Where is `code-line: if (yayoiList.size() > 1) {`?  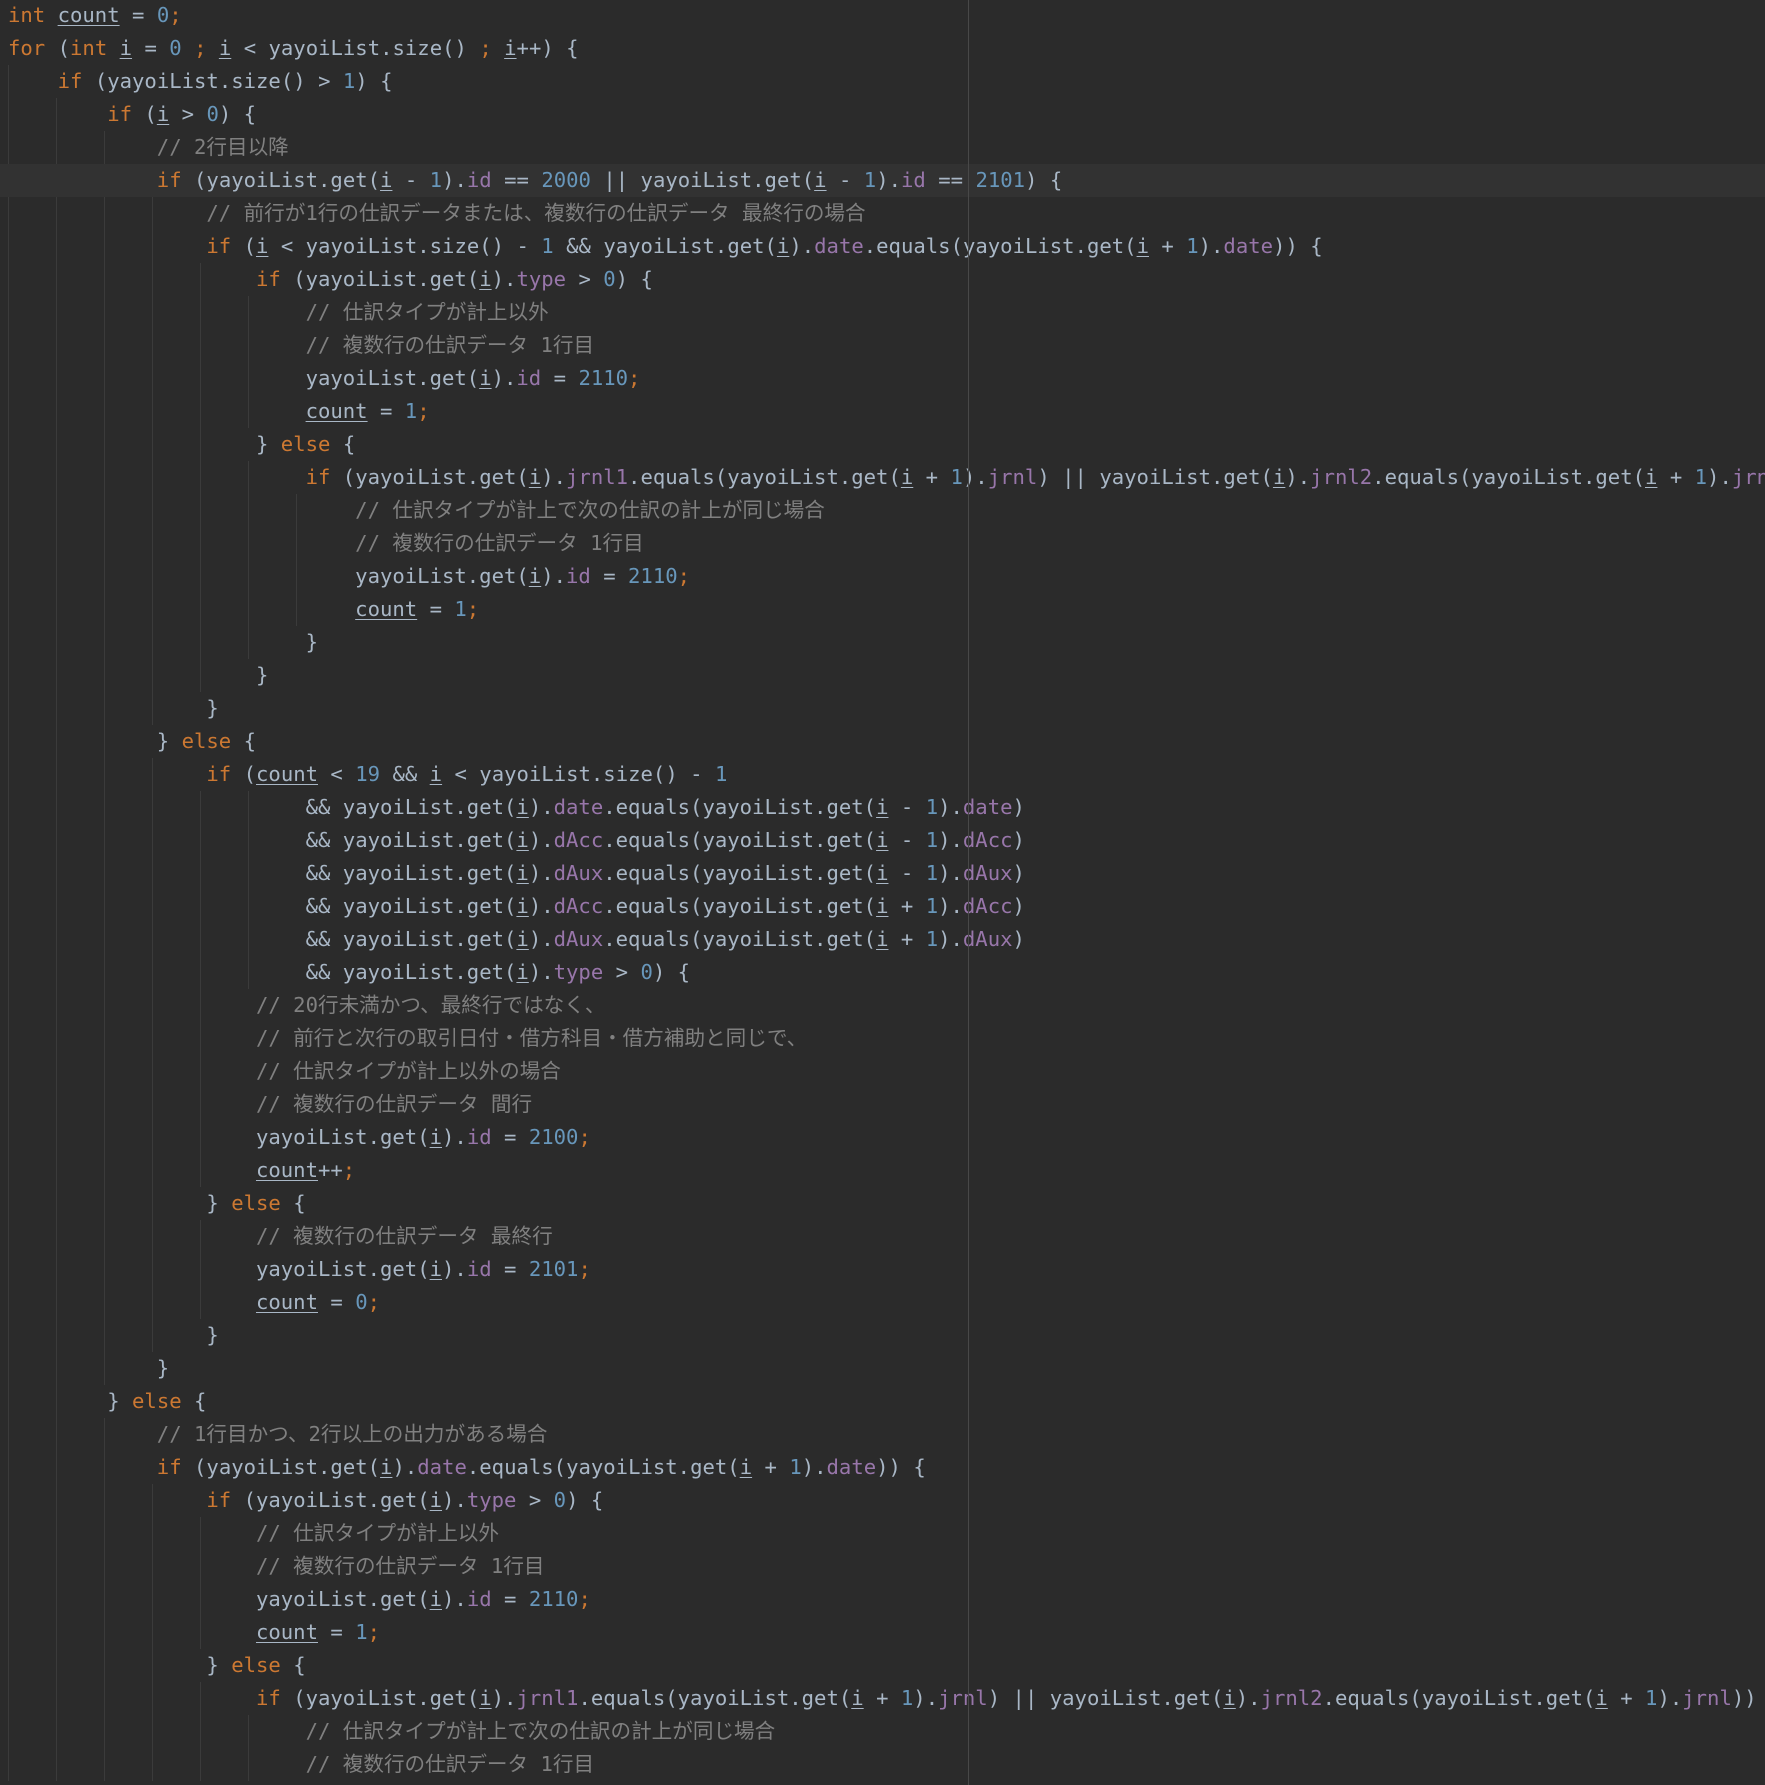
code-line: if (yayoiList.size() > 1) { is located at coordinates (882, 81).